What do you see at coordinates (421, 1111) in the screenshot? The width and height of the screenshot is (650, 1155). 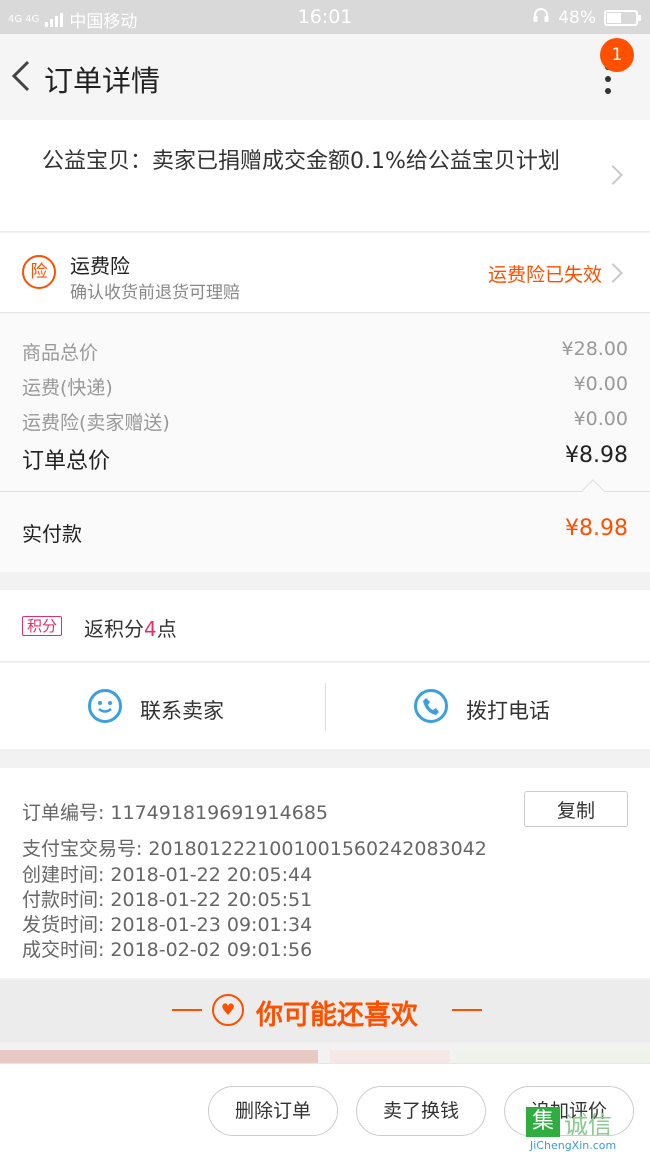 I see `sell-again-button: 卖了换钱` at bounding box center [421, 1111].